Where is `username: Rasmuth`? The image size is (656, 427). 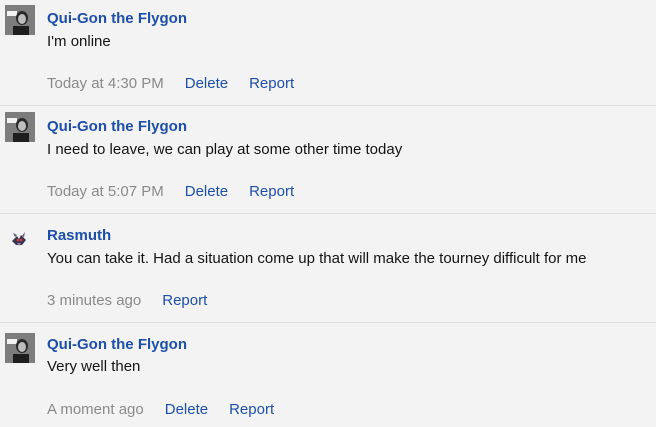 username: Rasmuth is located at coordinates (79, 235).